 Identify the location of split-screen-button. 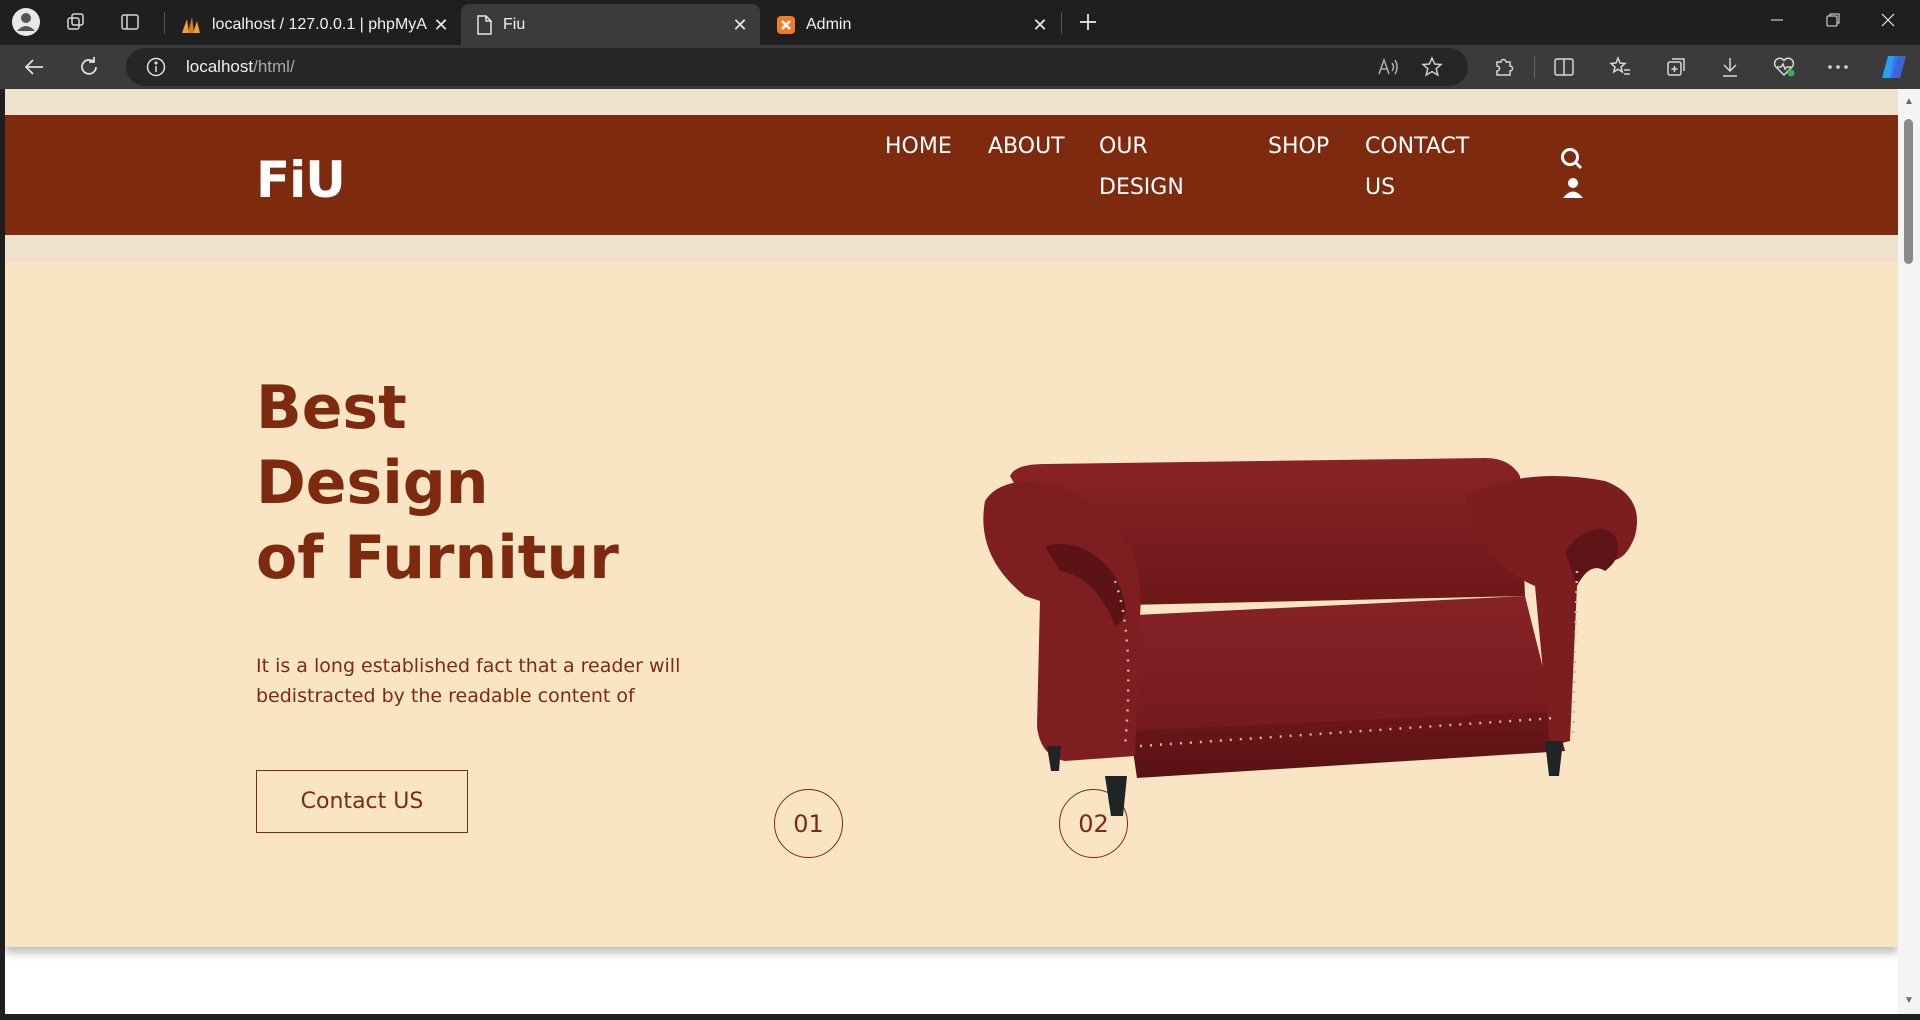
(1564, 67).